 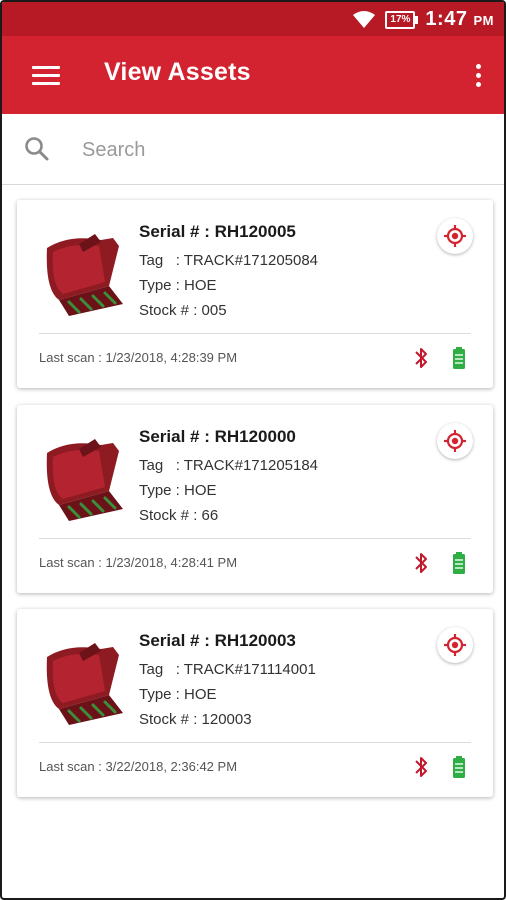 What do you see at coordinates (247, 260) in the screenshot?
I see `asset-tag-value: : TRACK#171205084` at bounding box center [247, 260].